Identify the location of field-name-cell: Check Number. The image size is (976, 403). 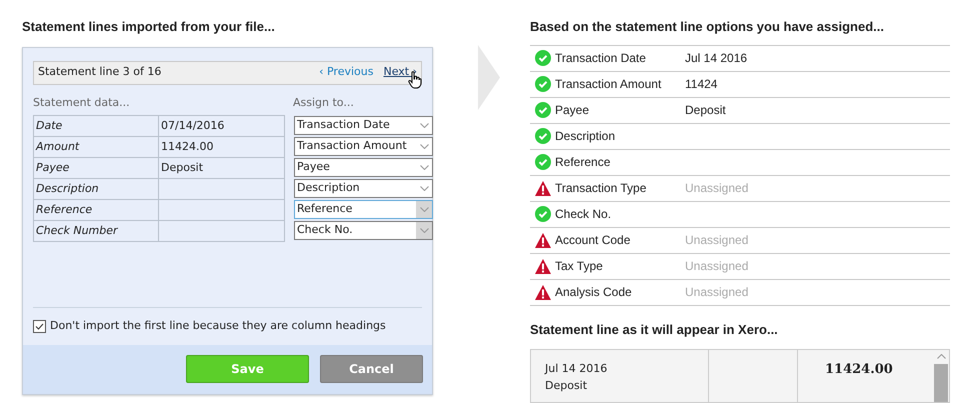
(96, 231).